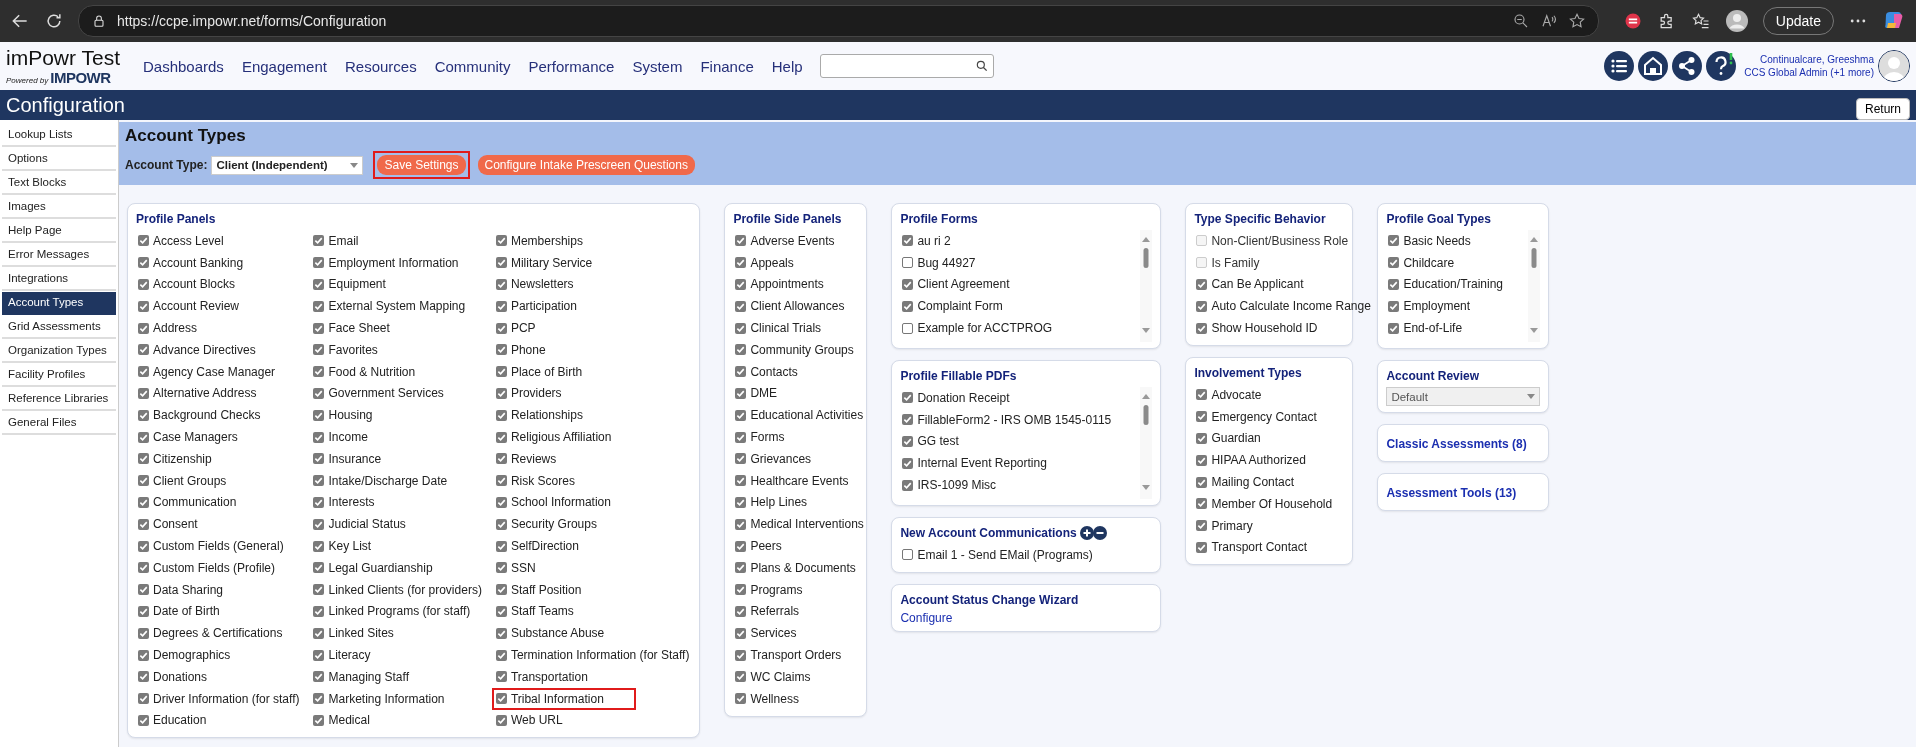  I want to click on return-button: Return, so click(1882, 109).